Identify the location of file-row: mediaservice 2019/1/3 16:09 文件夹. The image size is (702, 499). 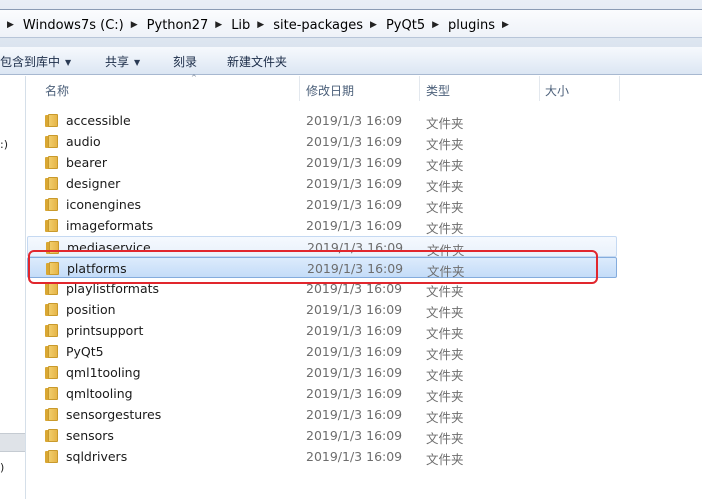
(322, 247).